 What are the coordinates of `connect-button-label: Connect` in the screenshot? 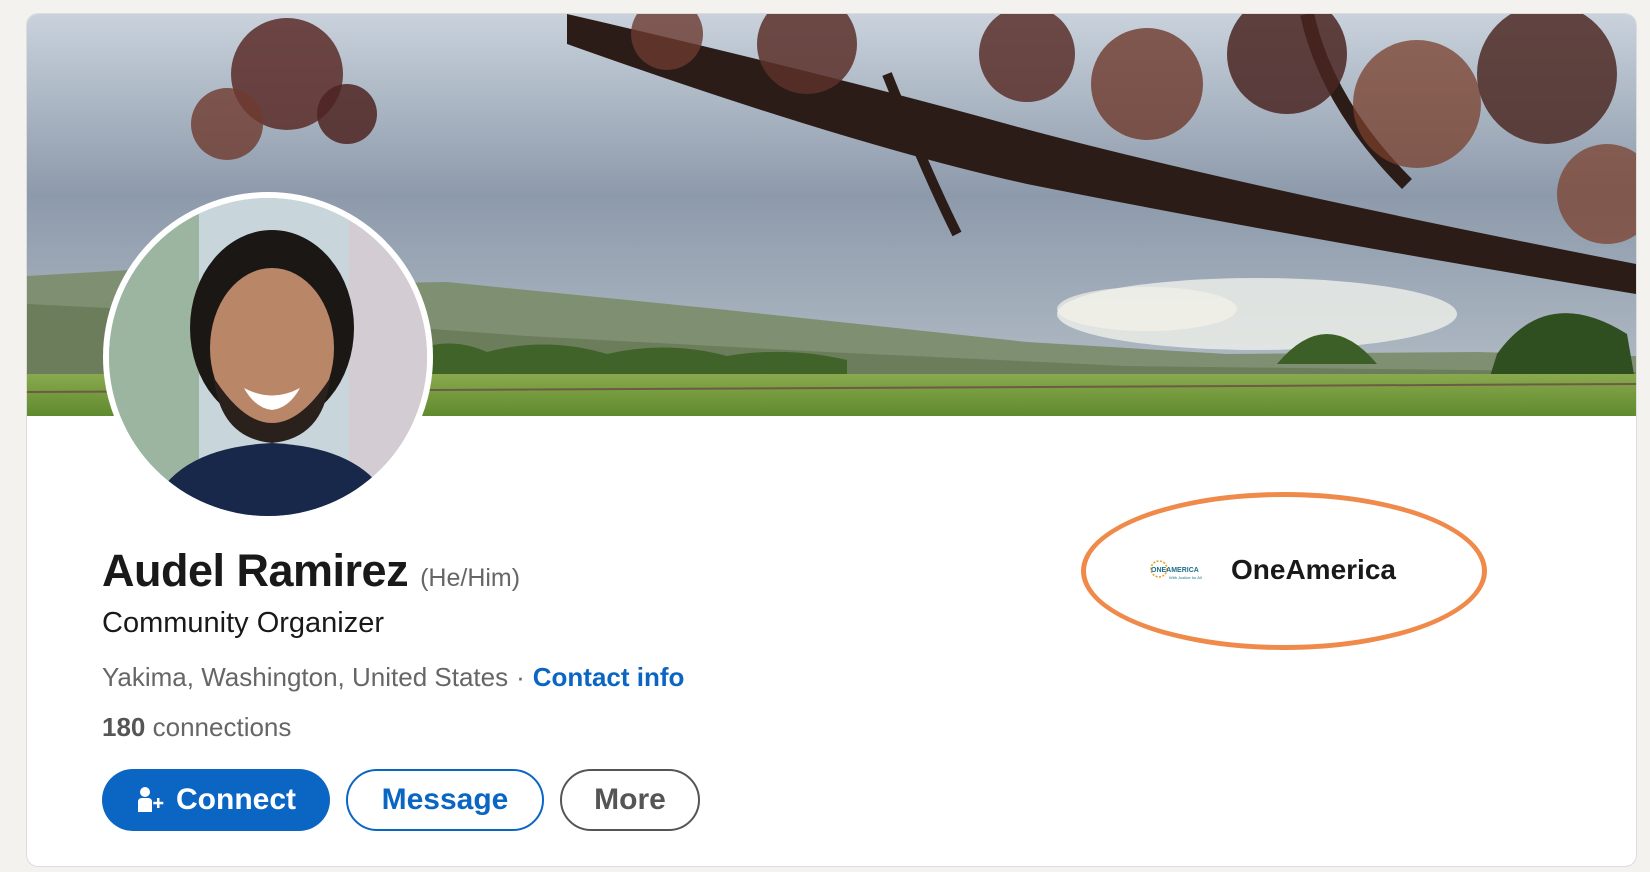 It's located at (236, 799).